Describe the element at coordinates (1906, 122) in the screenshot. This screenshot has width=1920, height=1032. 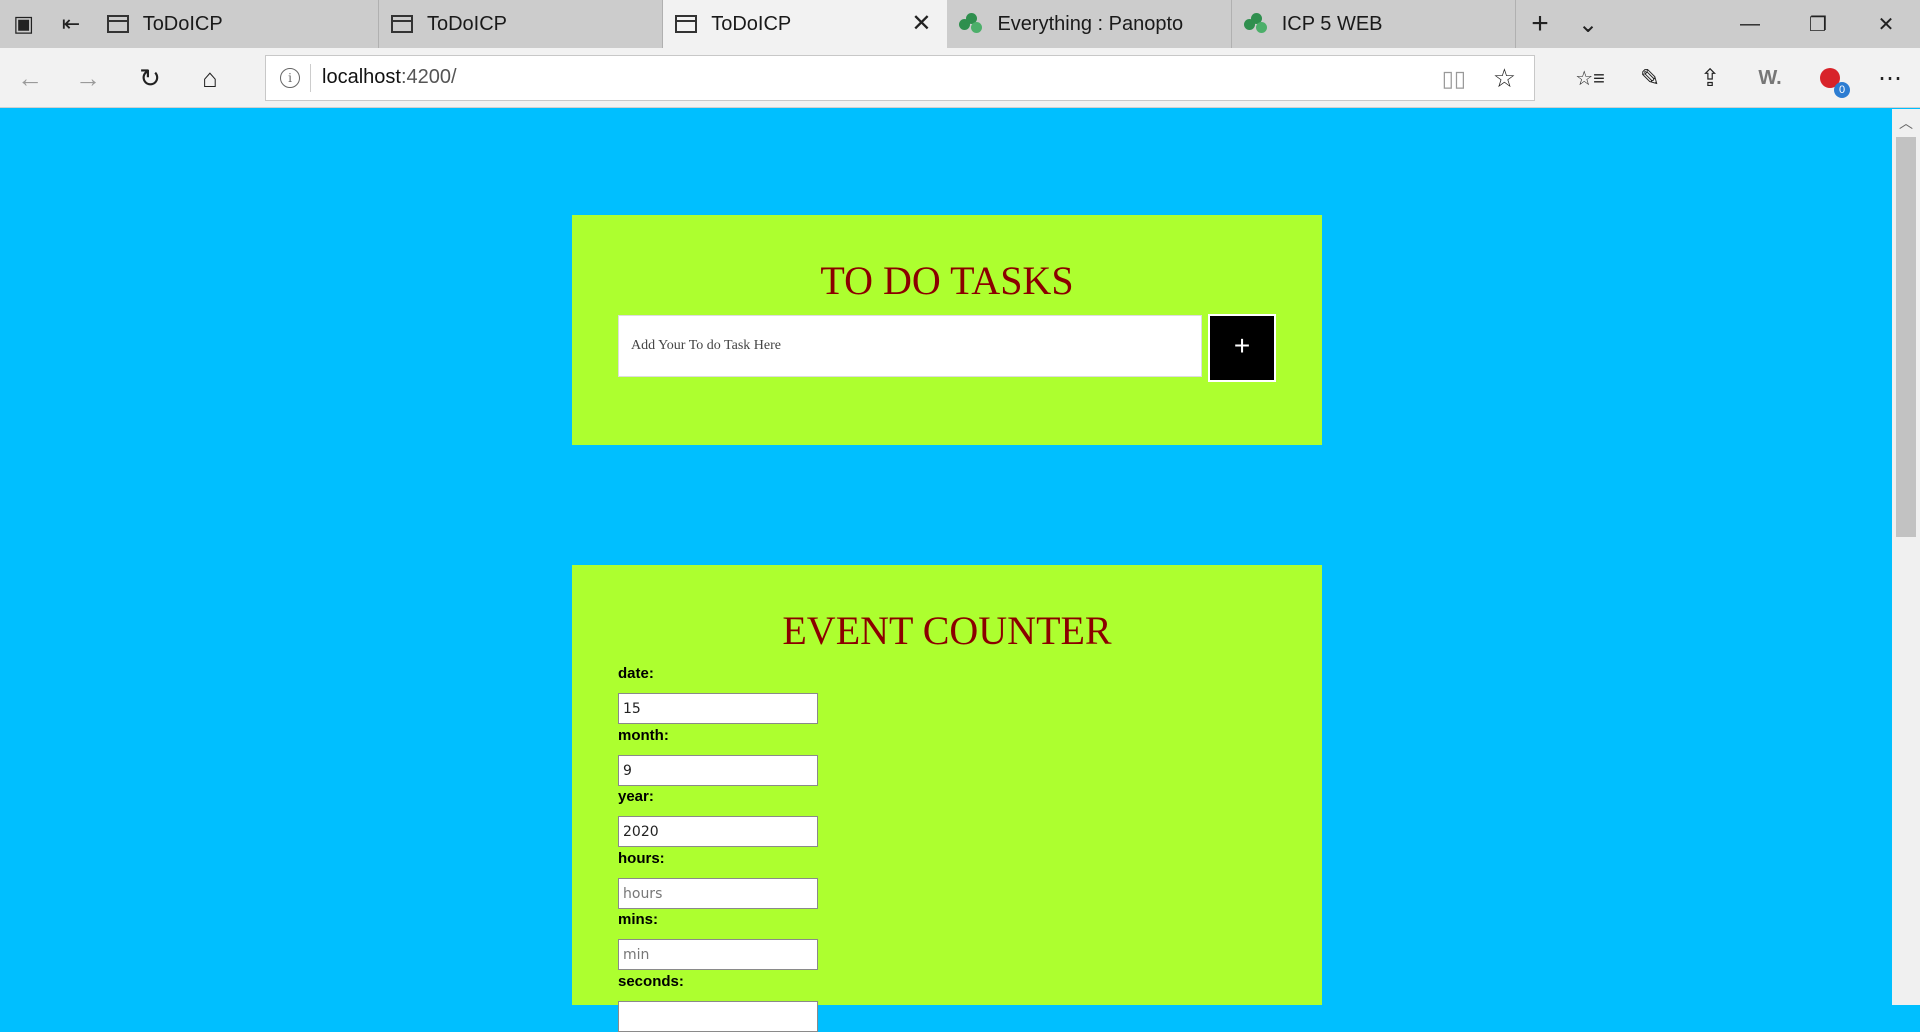
I see `scroll-up-icon: ︿` at that location.